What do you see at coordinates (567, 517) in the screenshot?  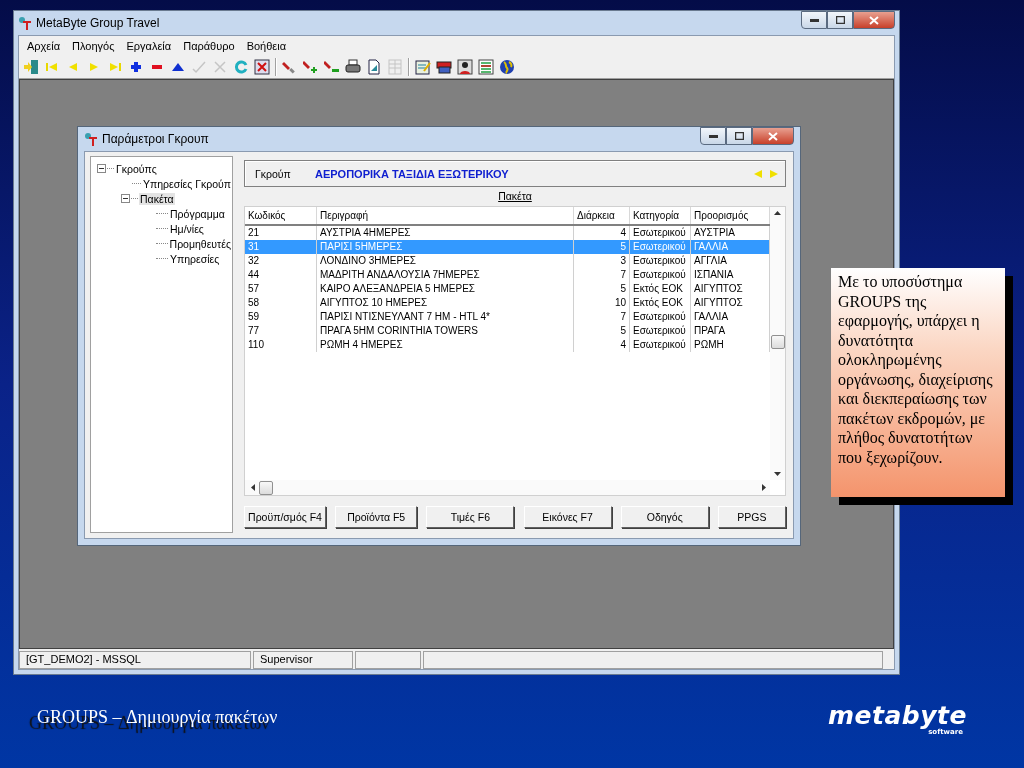 I see `action-button: Εικόνες F7` at bounding box center [567, 517].